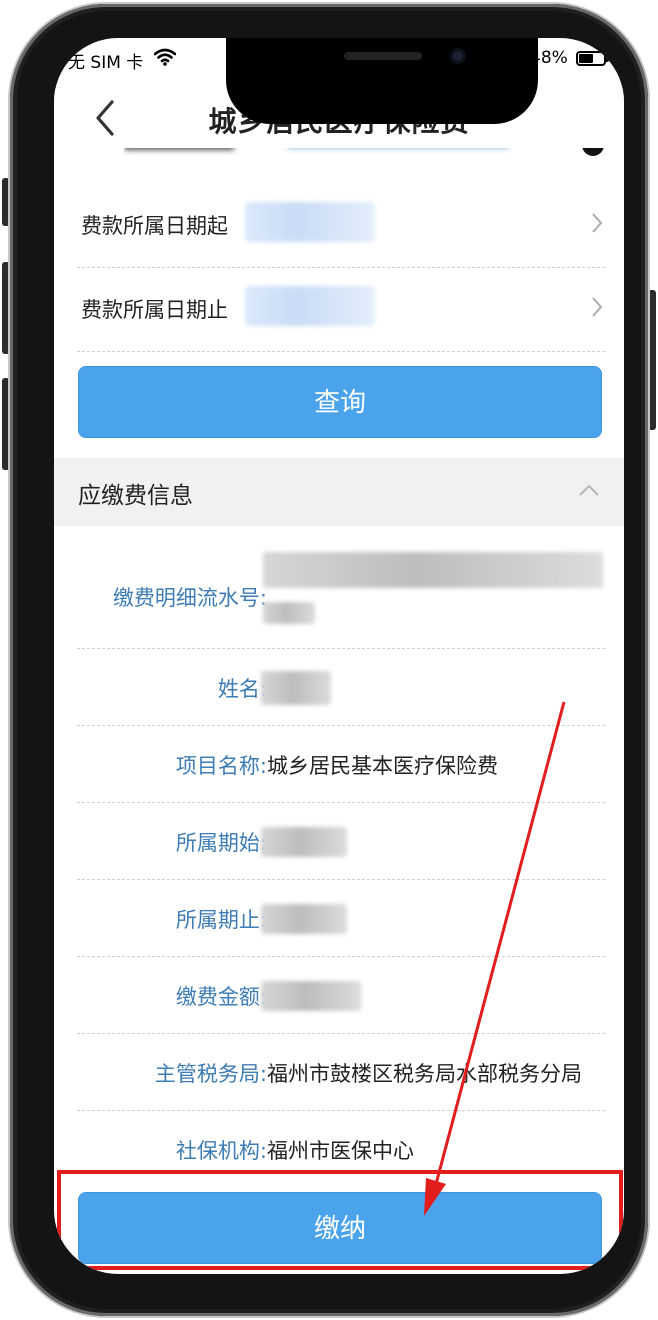  Describe the element at coordinates (310, 222) in the screenshot. I see `date-start-value-redacted` at that location.